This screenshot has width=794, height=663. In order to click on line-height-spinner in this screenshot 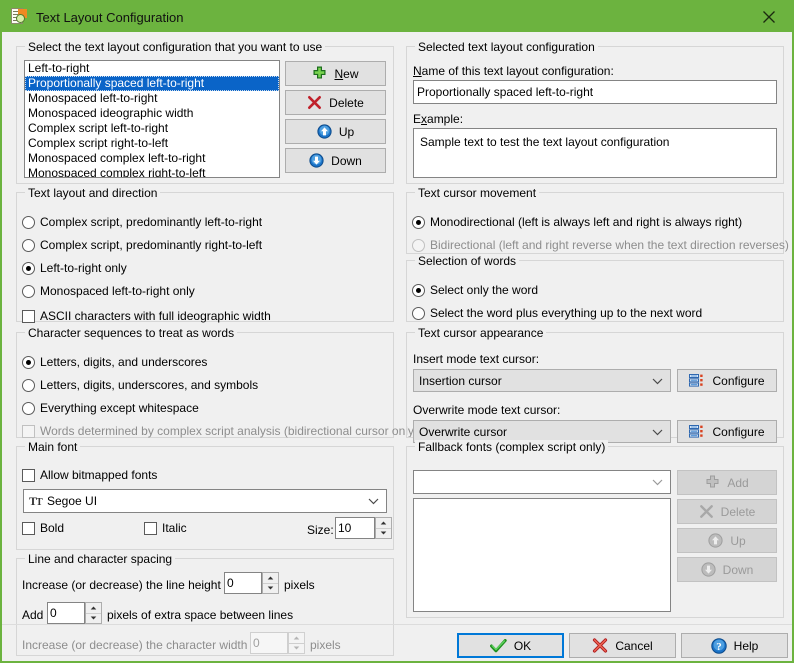, I will do `click(270, 583)`.